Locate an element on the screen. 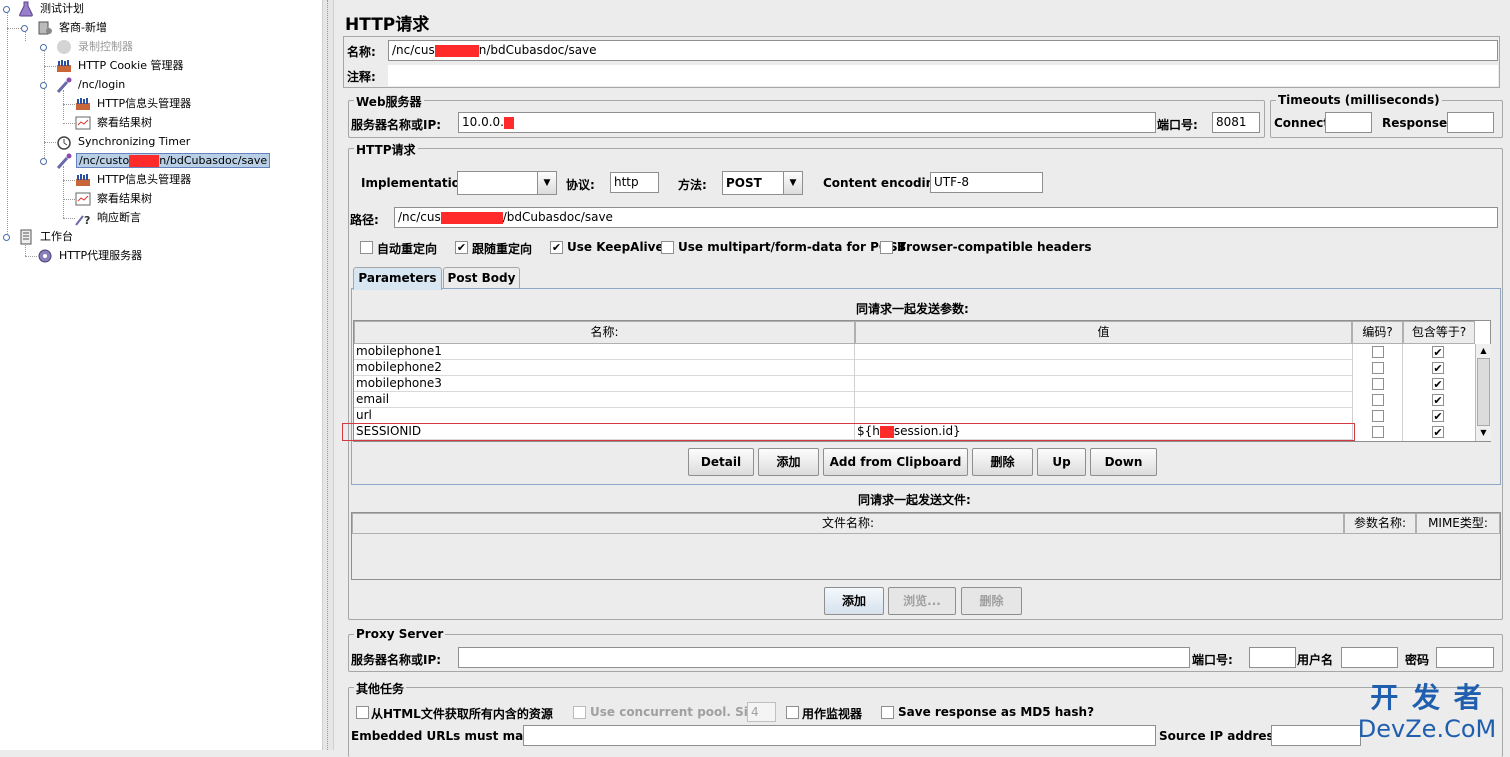 This screenshot has width=1510, height=757. split-pane-divider is located at coordinates (328, 375).